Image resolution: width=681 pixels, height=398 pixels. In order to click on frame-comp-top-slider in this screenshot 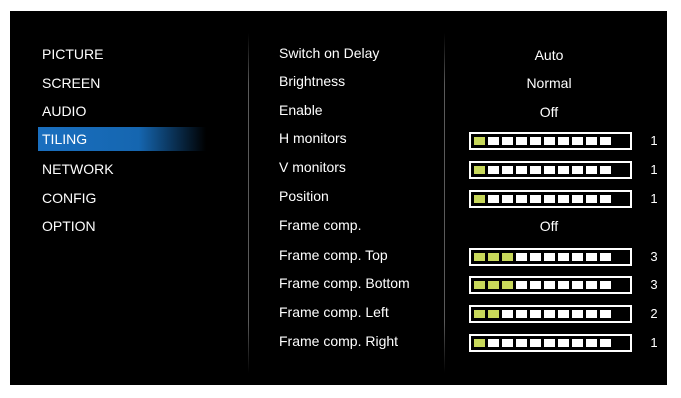, I will do `click(550, 257)`.